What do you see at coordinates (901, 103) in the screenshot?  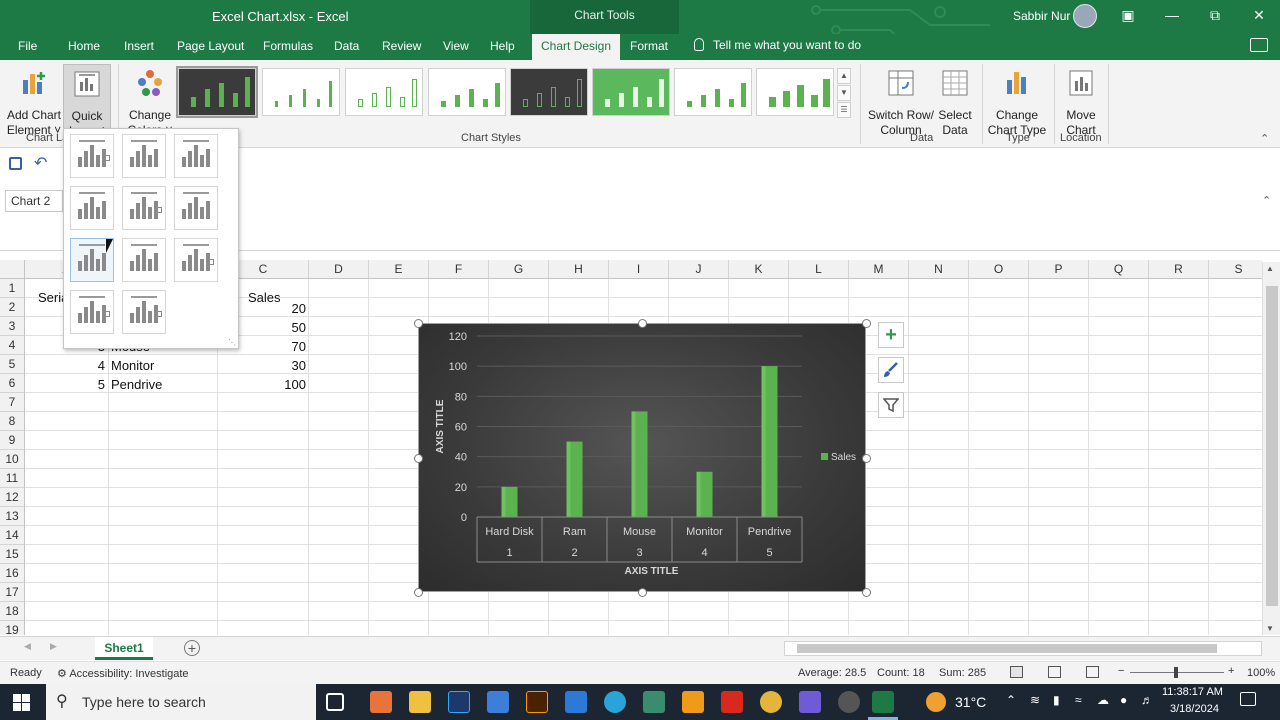 I see `switch-row-column-button: Switch Row/ Column` at bounding box center [901, 103].